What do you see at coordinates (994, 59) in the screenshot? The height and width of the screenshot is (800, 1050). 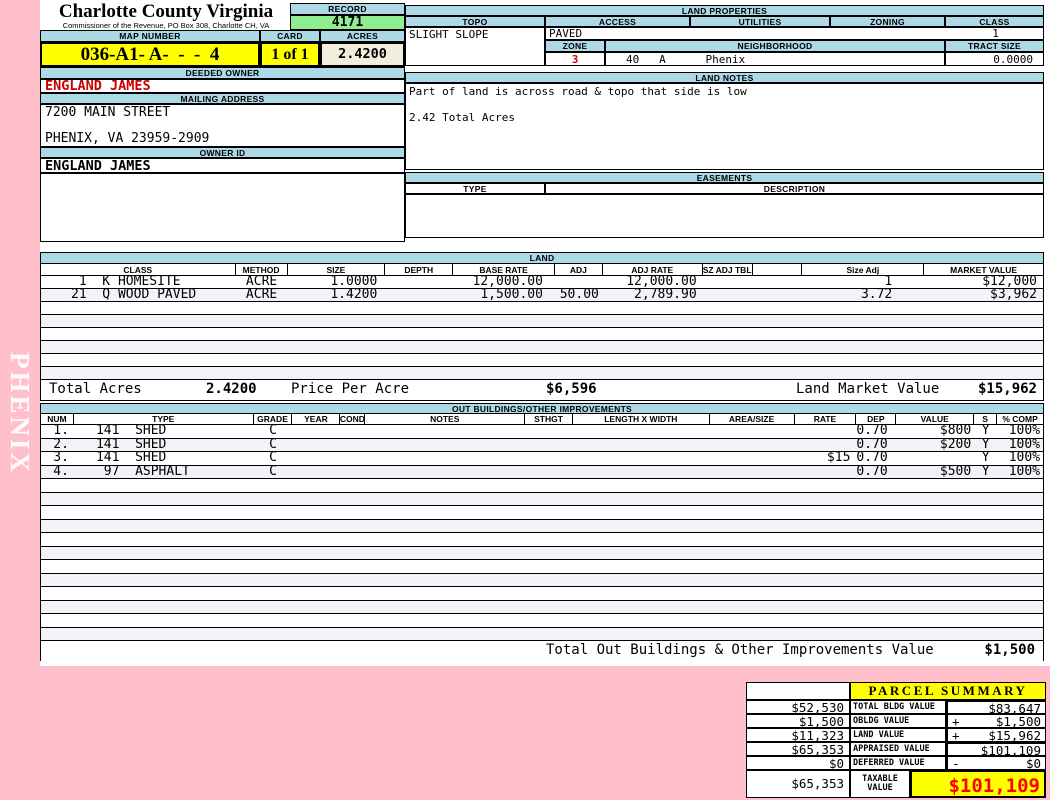 I see `tract-size-value: 0.0000` at bounding box center [994, 59].